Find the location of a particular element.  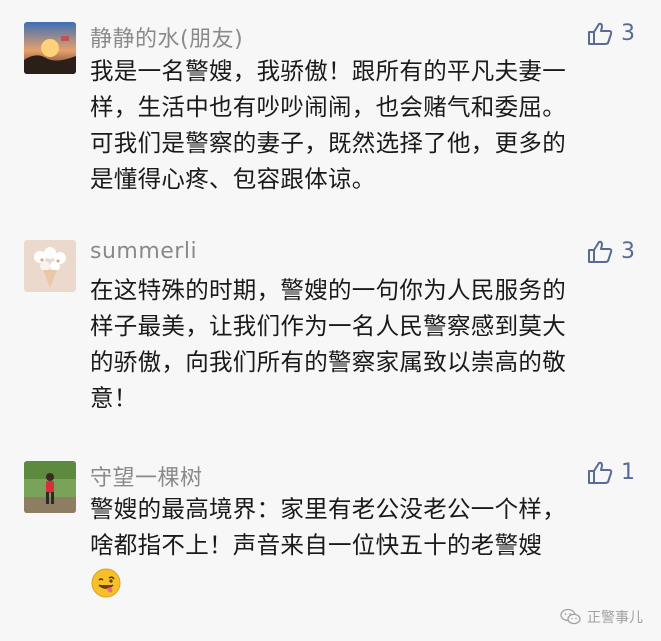

comment-text: 警嫂的最高境界：家里有老公没老公一个样， 啥都指不上！声音来自一位快五十的老警嫂 is located at coordinates (365, 545).